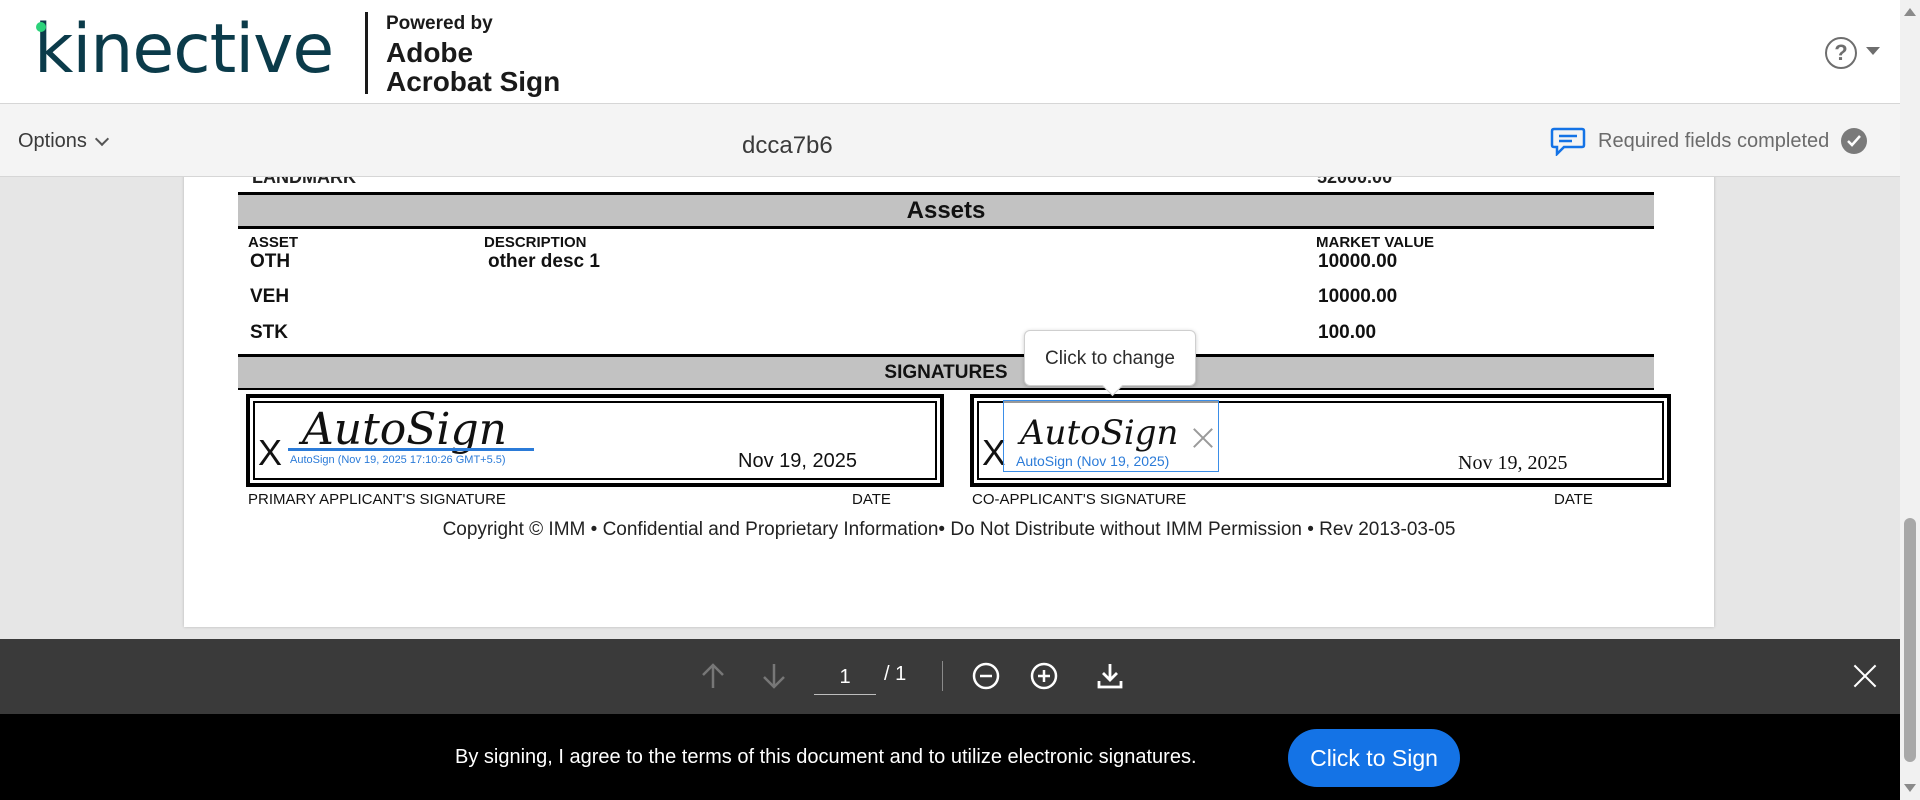 This screenshot has height=800, width=1920. I want to click on zoom-in-button, so click(1044, 676).